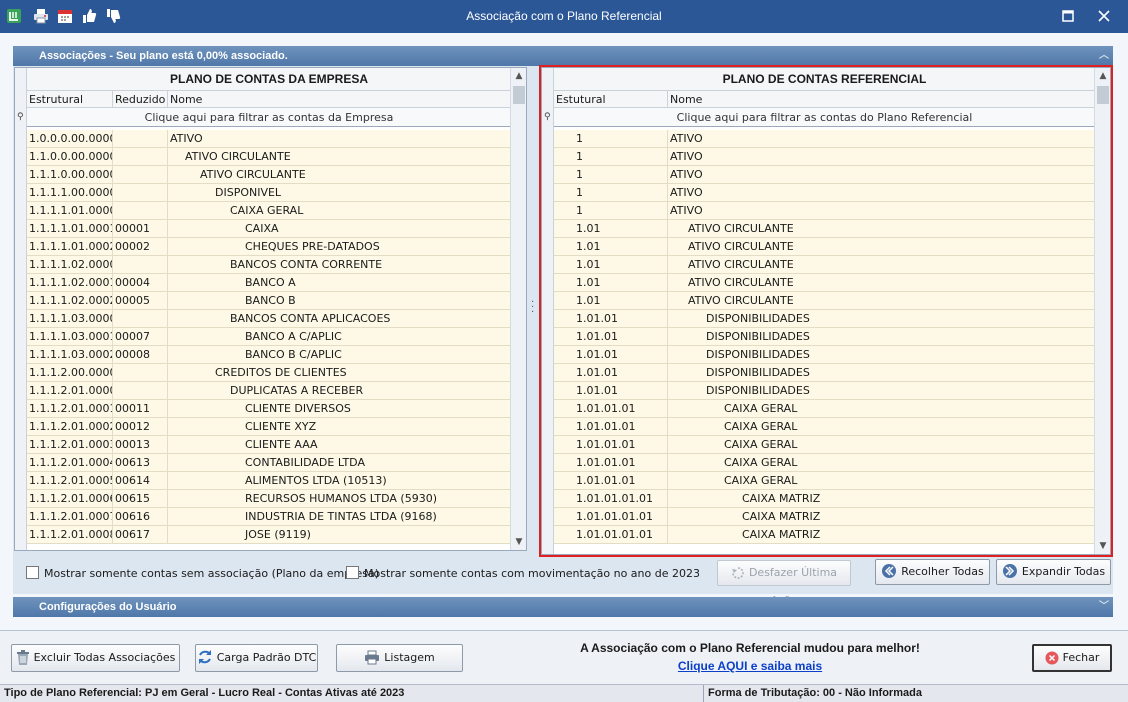 Image resolution: width=1128 pixels, height=702 pixels. I want to click on cell-nome: INDUSTRIA DE TINTAS LTDA (9168), so click(341, 516).